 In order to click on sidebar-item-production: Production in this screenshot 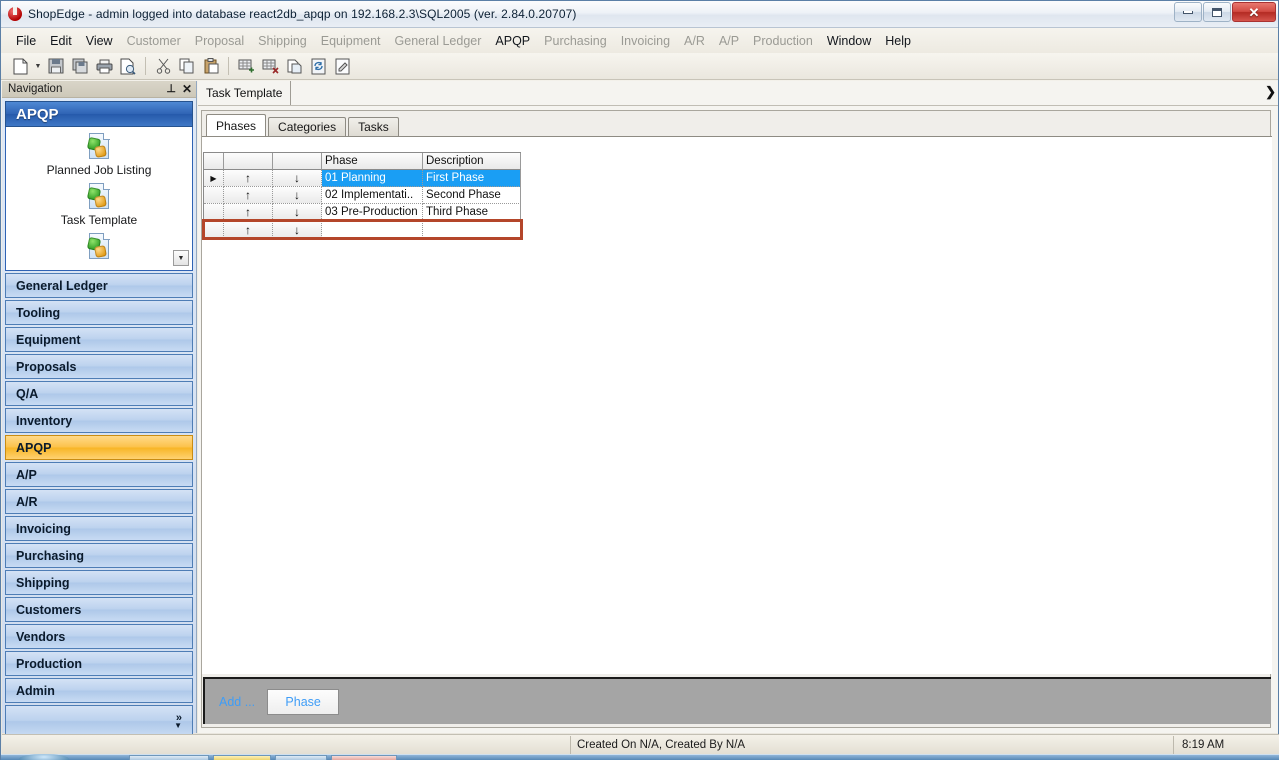, I will do `click(99, 663)`.